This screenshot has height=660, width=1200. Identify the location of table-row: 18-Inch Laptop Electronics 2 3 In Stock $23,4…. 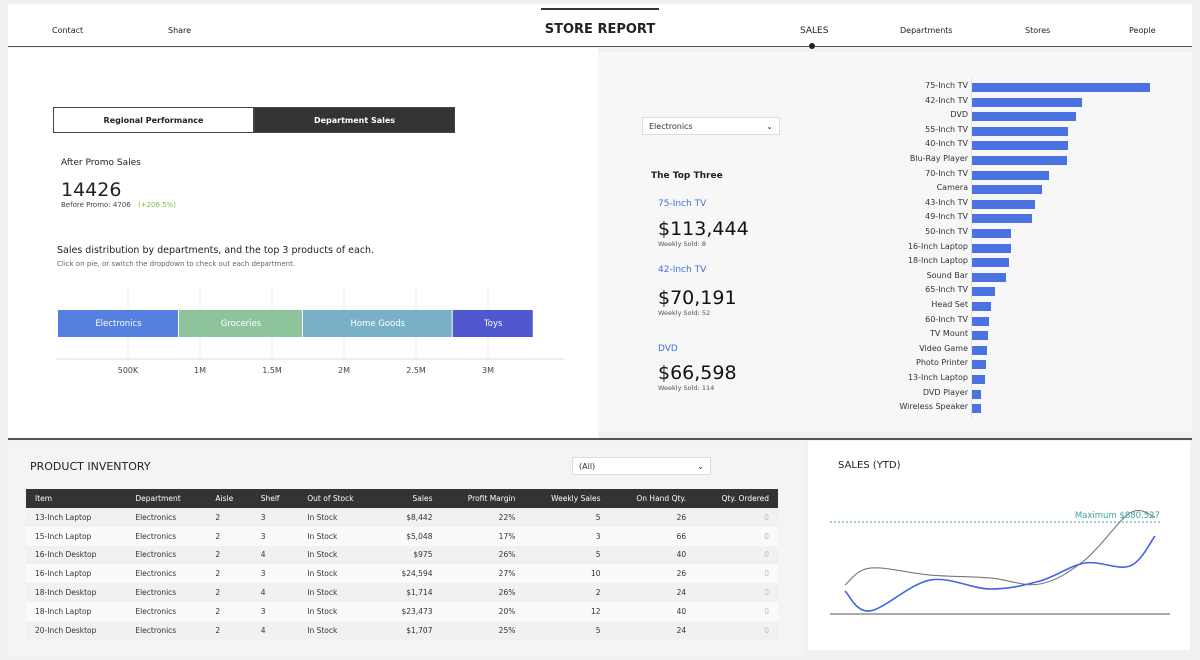
(402, 611).